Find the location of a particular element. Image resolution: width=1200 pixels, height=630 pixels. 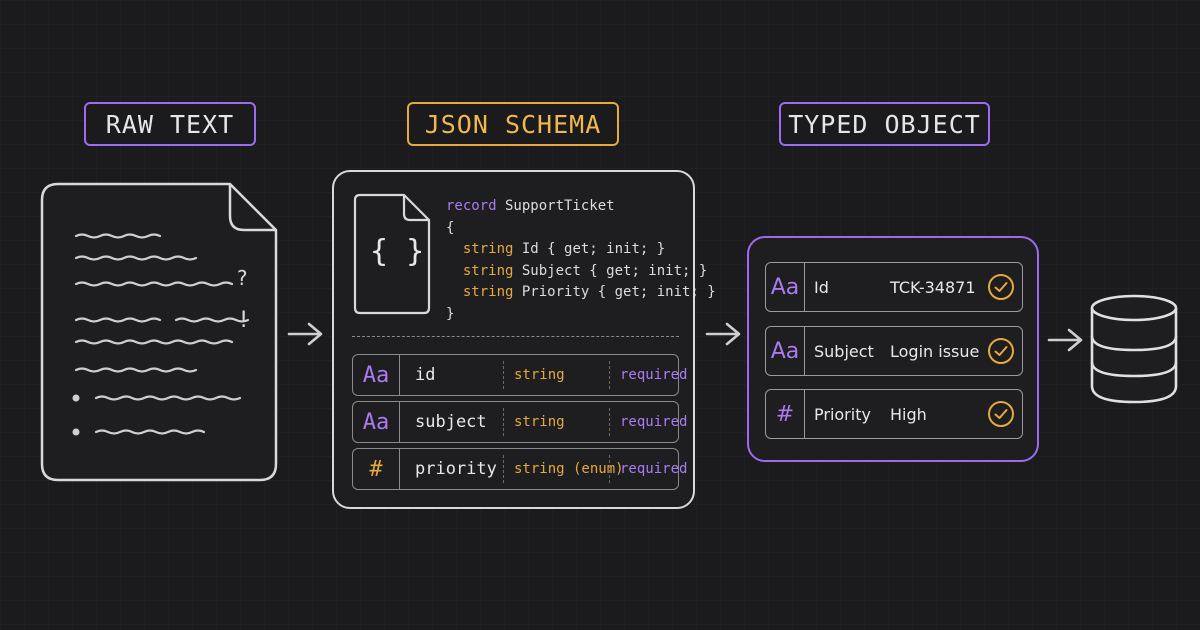

schema-row-id: Aa id string required is located at coordinates (519, 375).